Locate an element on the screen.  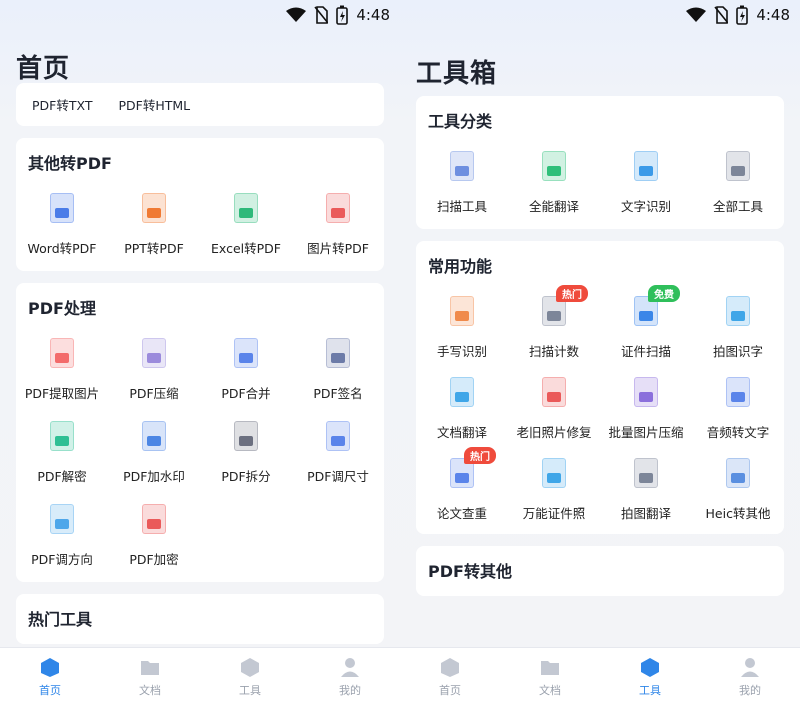
folder-icon is located at coordinates (150, 668).